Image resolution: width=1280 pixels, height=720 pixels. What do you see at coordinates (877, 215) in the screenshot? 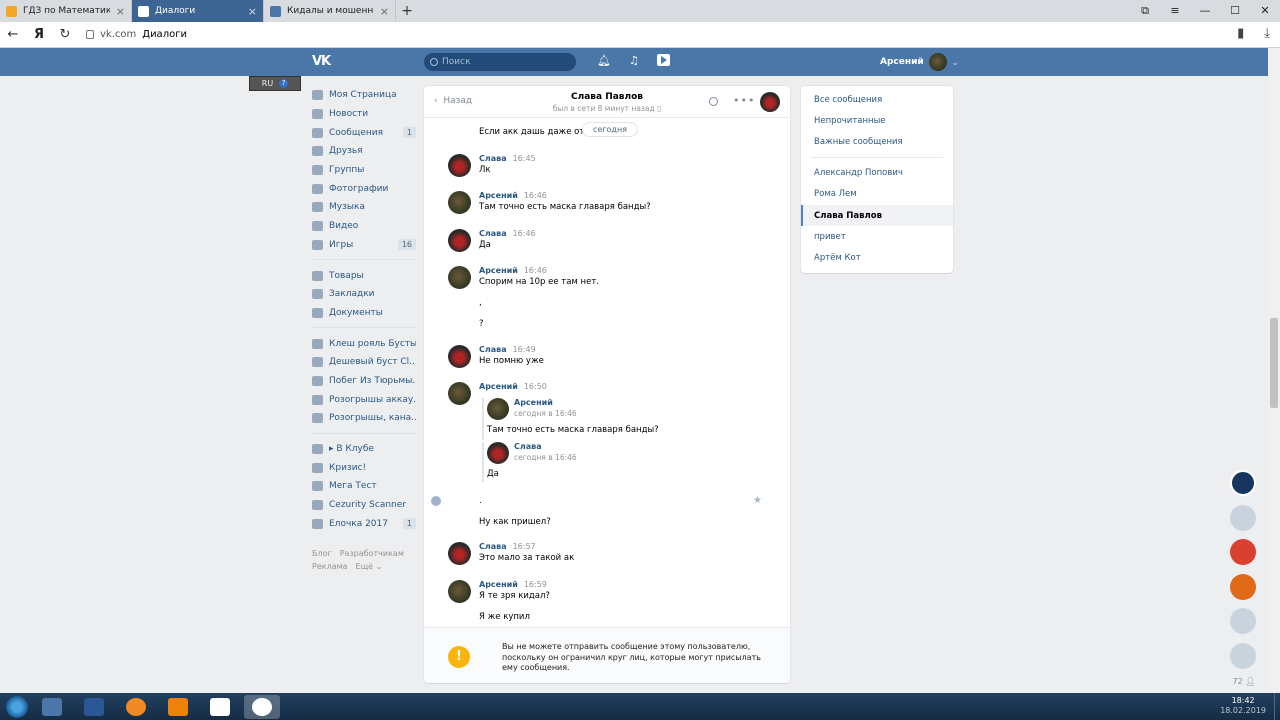
I see `contact-item-active: Слава Павлов` at bounding box center [877, 215].